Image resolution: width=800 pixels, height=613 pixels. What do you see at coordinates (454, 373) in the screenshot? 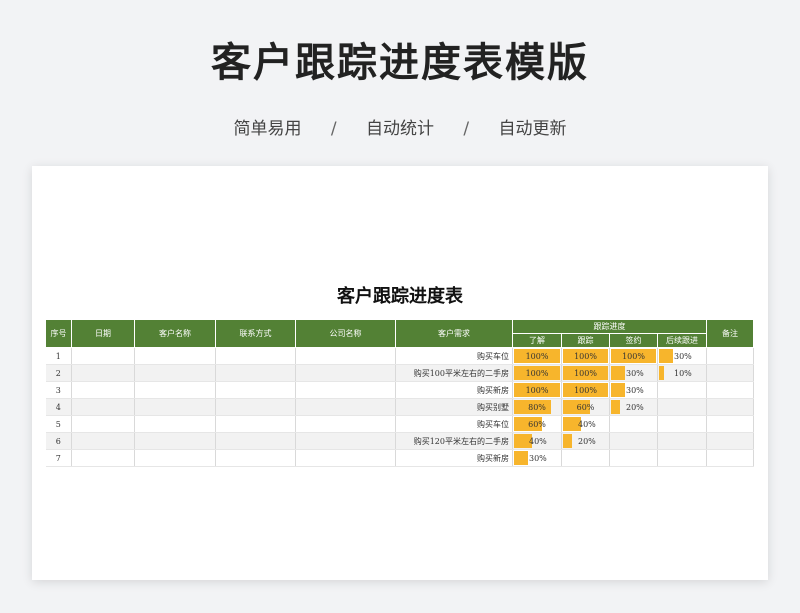
I see `cell-need: 购买100平米左右的二手房` at bounding box center [454, 373].